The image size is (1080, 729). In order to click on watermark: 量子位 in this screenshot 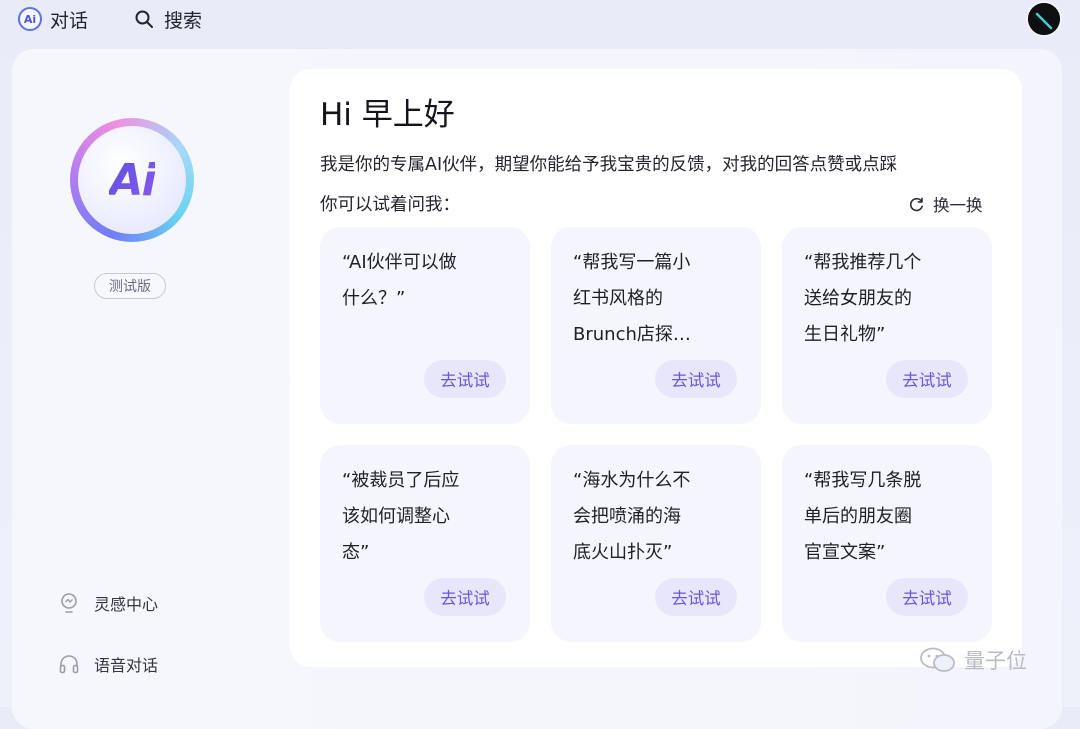, I will do `click(972, 660)`.